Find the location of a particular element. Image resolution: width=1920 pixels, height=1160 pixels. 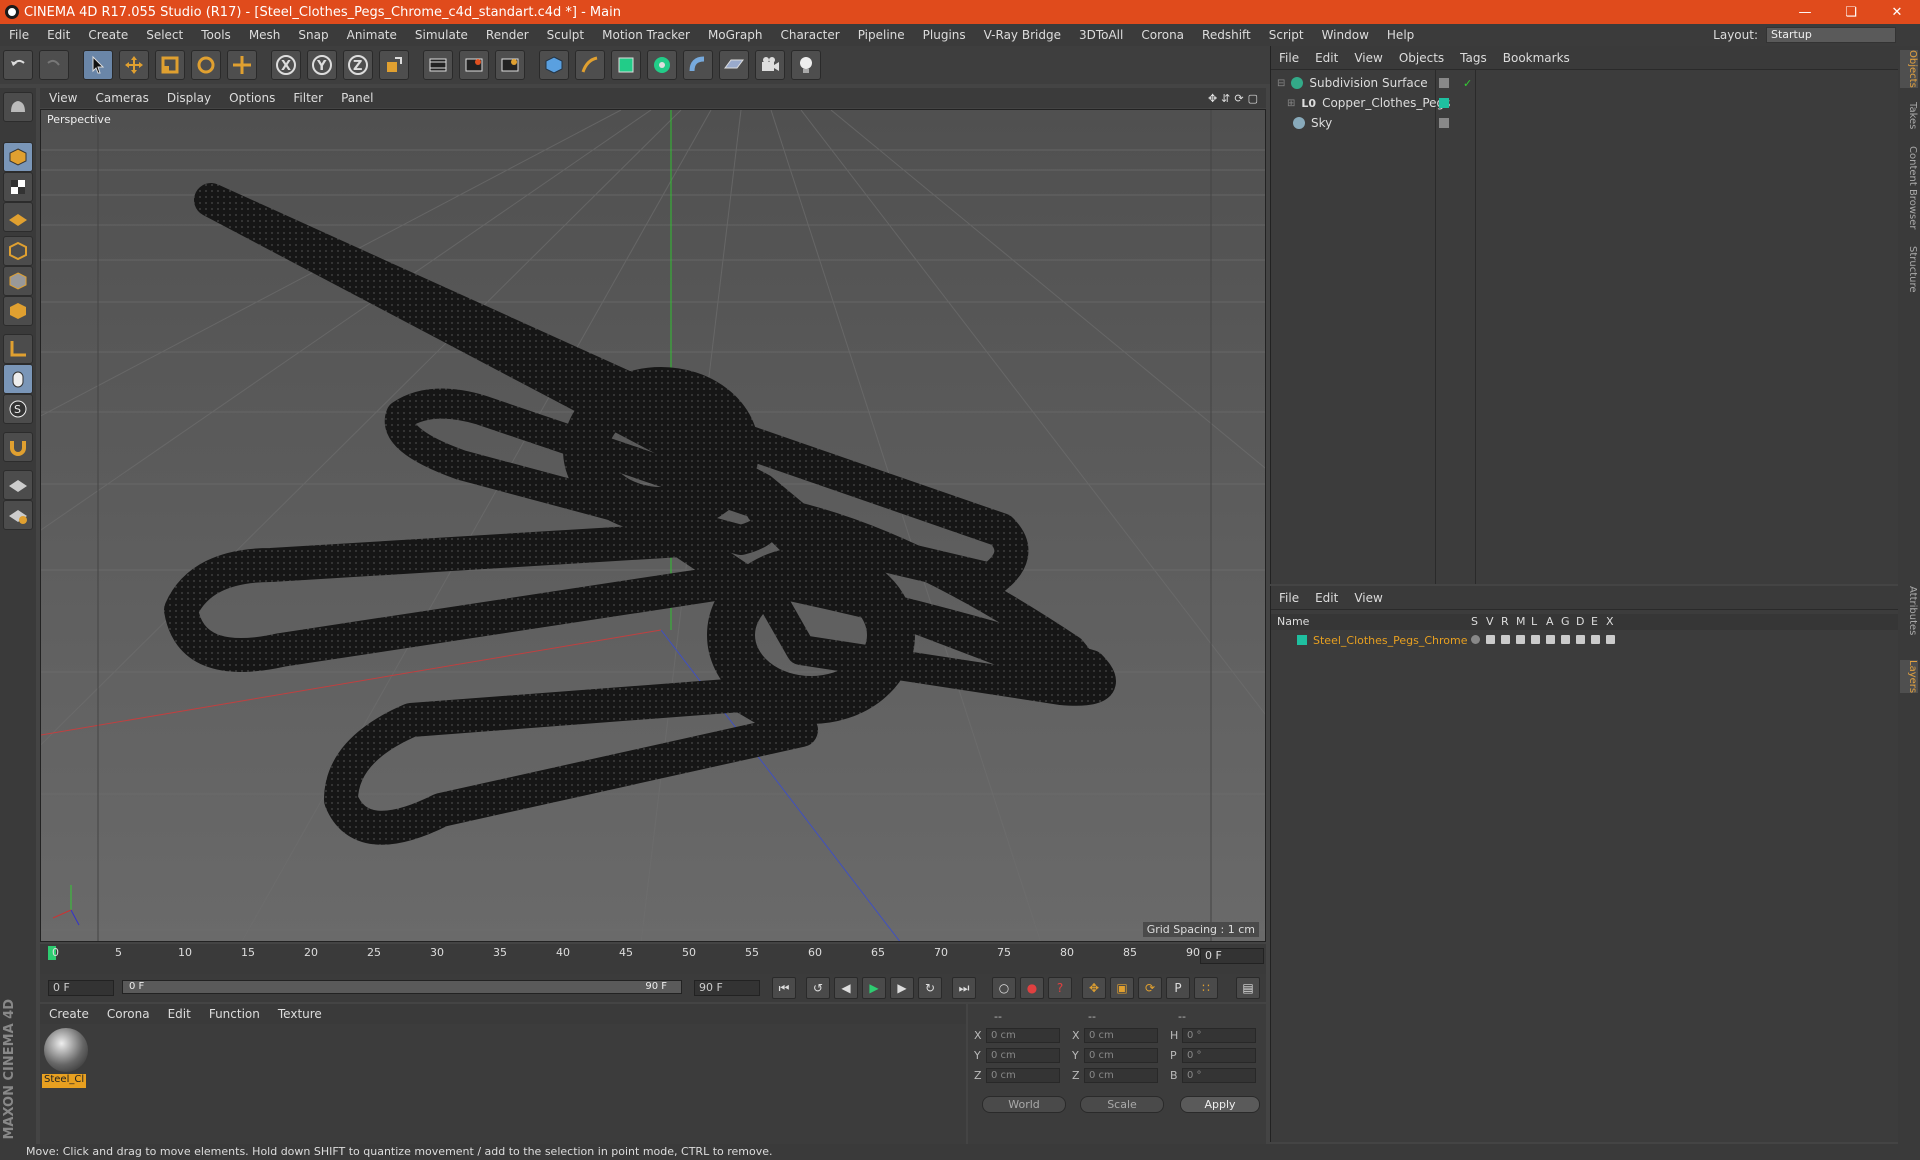

coordinate-system-icon is located at coordinates (394, 65).